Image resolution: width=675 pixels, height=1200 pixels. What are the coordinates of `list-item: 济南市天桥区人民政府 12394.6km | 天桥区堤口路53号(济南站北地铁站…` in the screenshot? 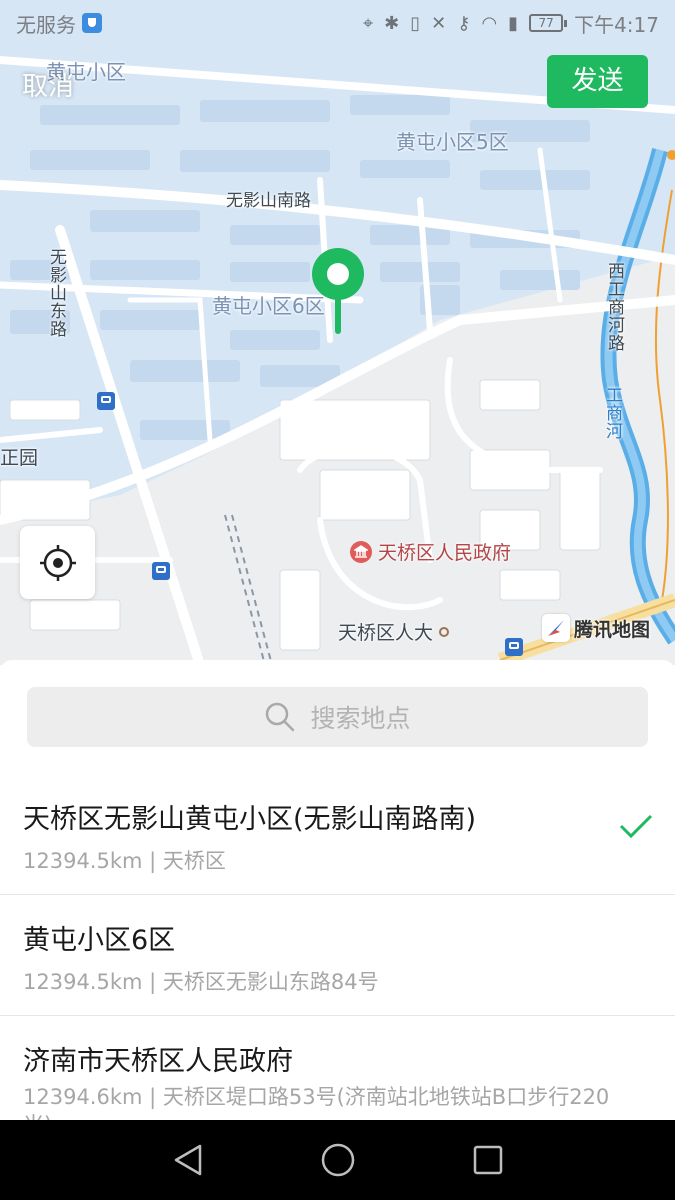 It's located at (337, 1068).